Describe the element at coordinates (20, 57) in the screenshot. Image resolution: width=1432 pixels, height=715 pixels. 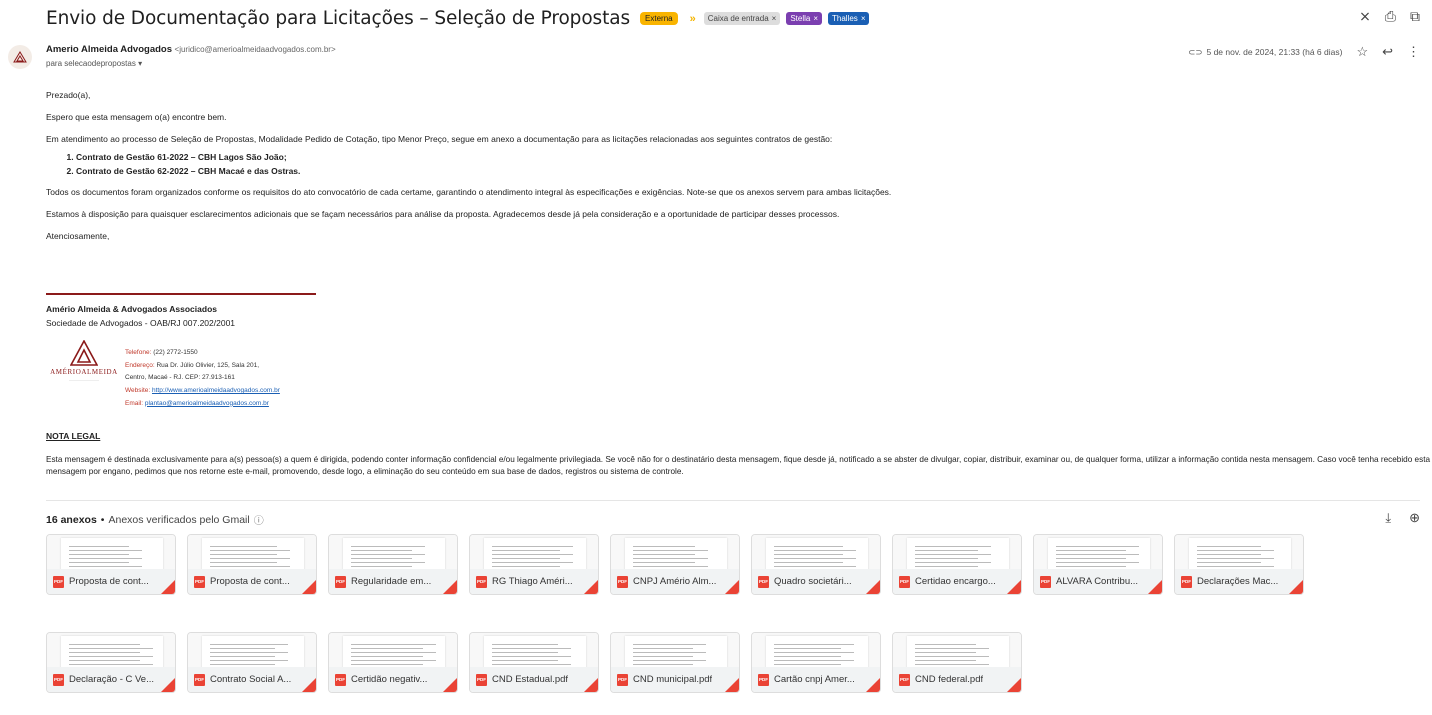
I see `avatar` at that location.